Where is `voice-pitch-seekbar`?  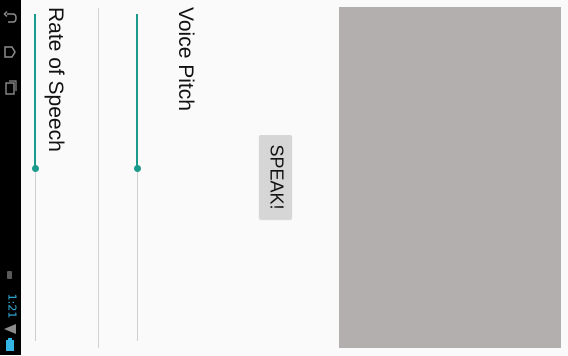 voice-pitch-seekbar is located at coordinates (138, 177).